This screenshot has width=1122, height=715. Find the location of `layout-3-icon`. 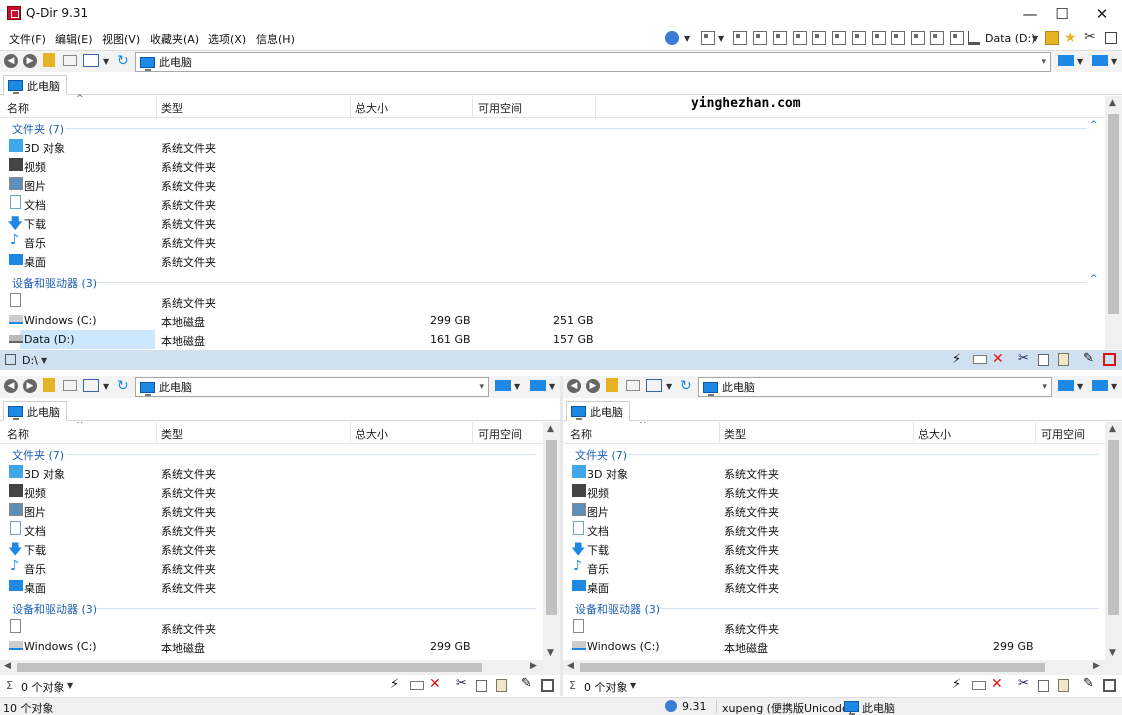

layout-3-icon is located at coordinates (780, 38).